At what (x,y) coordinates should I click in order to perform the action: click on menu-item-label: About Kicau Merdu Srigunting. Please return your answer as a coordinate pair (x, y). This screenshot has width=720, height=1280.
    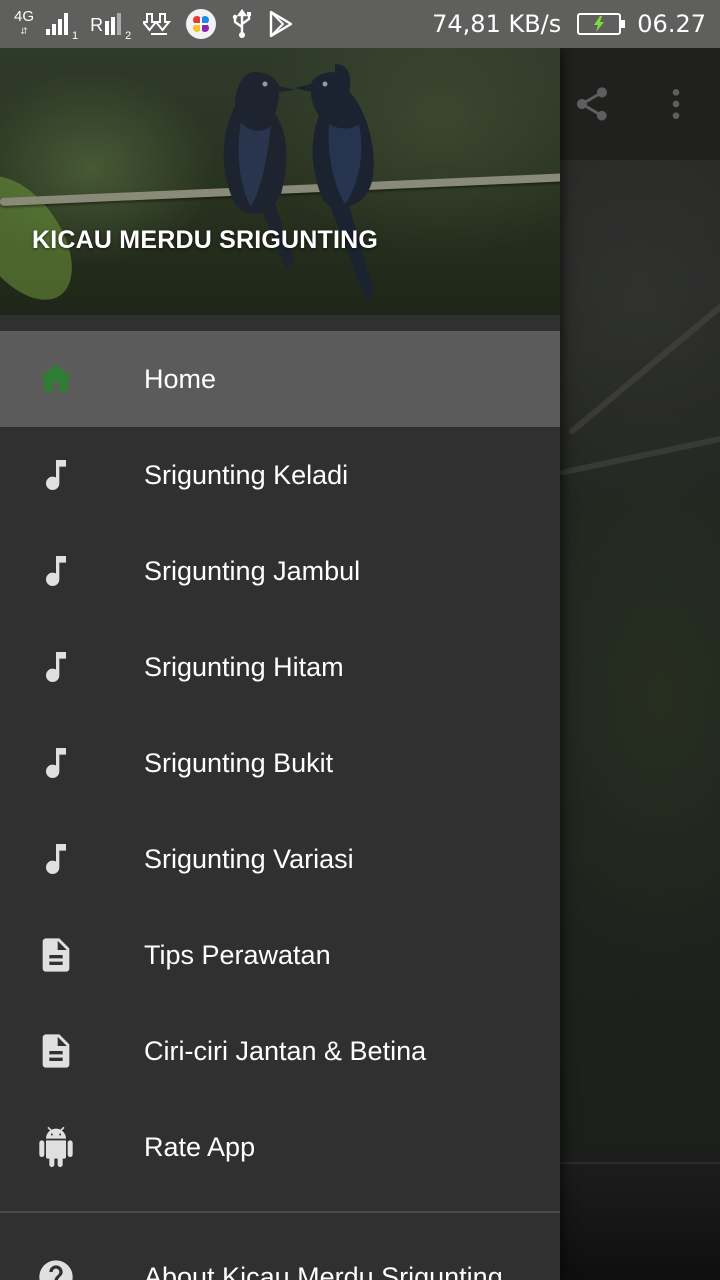
    Looking at the image, I should click on (323, 1271).